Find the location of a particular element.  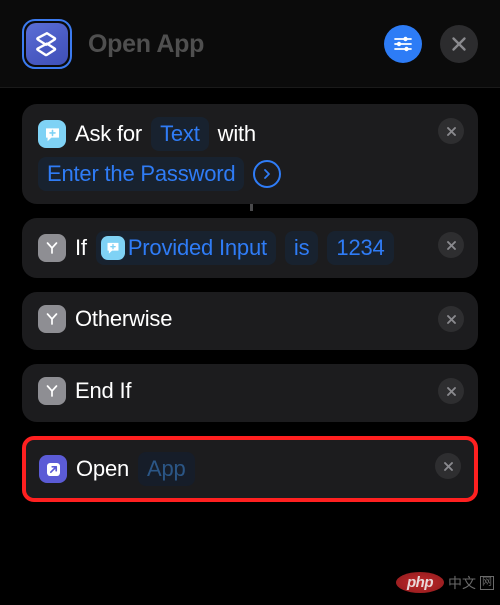

action-card-content: Open App is located at coordinates (250, 469).